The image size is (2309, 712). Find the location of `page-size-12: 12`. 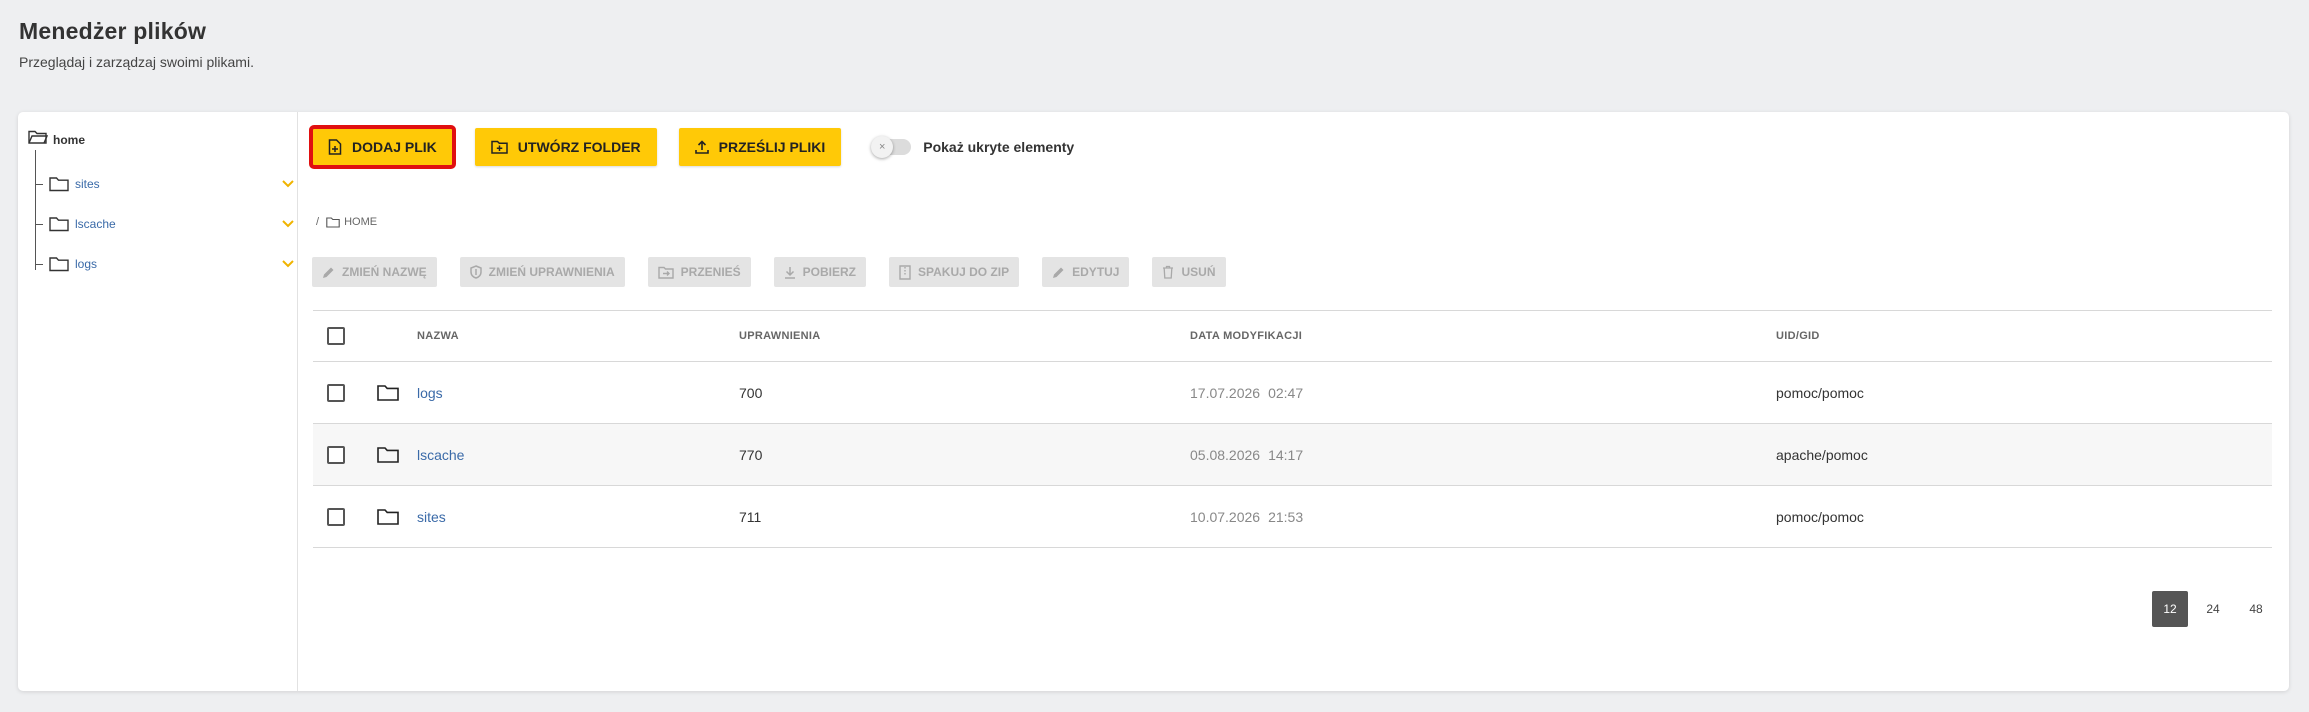

page-size-12: 12 is located at coordinates (2170, 609).